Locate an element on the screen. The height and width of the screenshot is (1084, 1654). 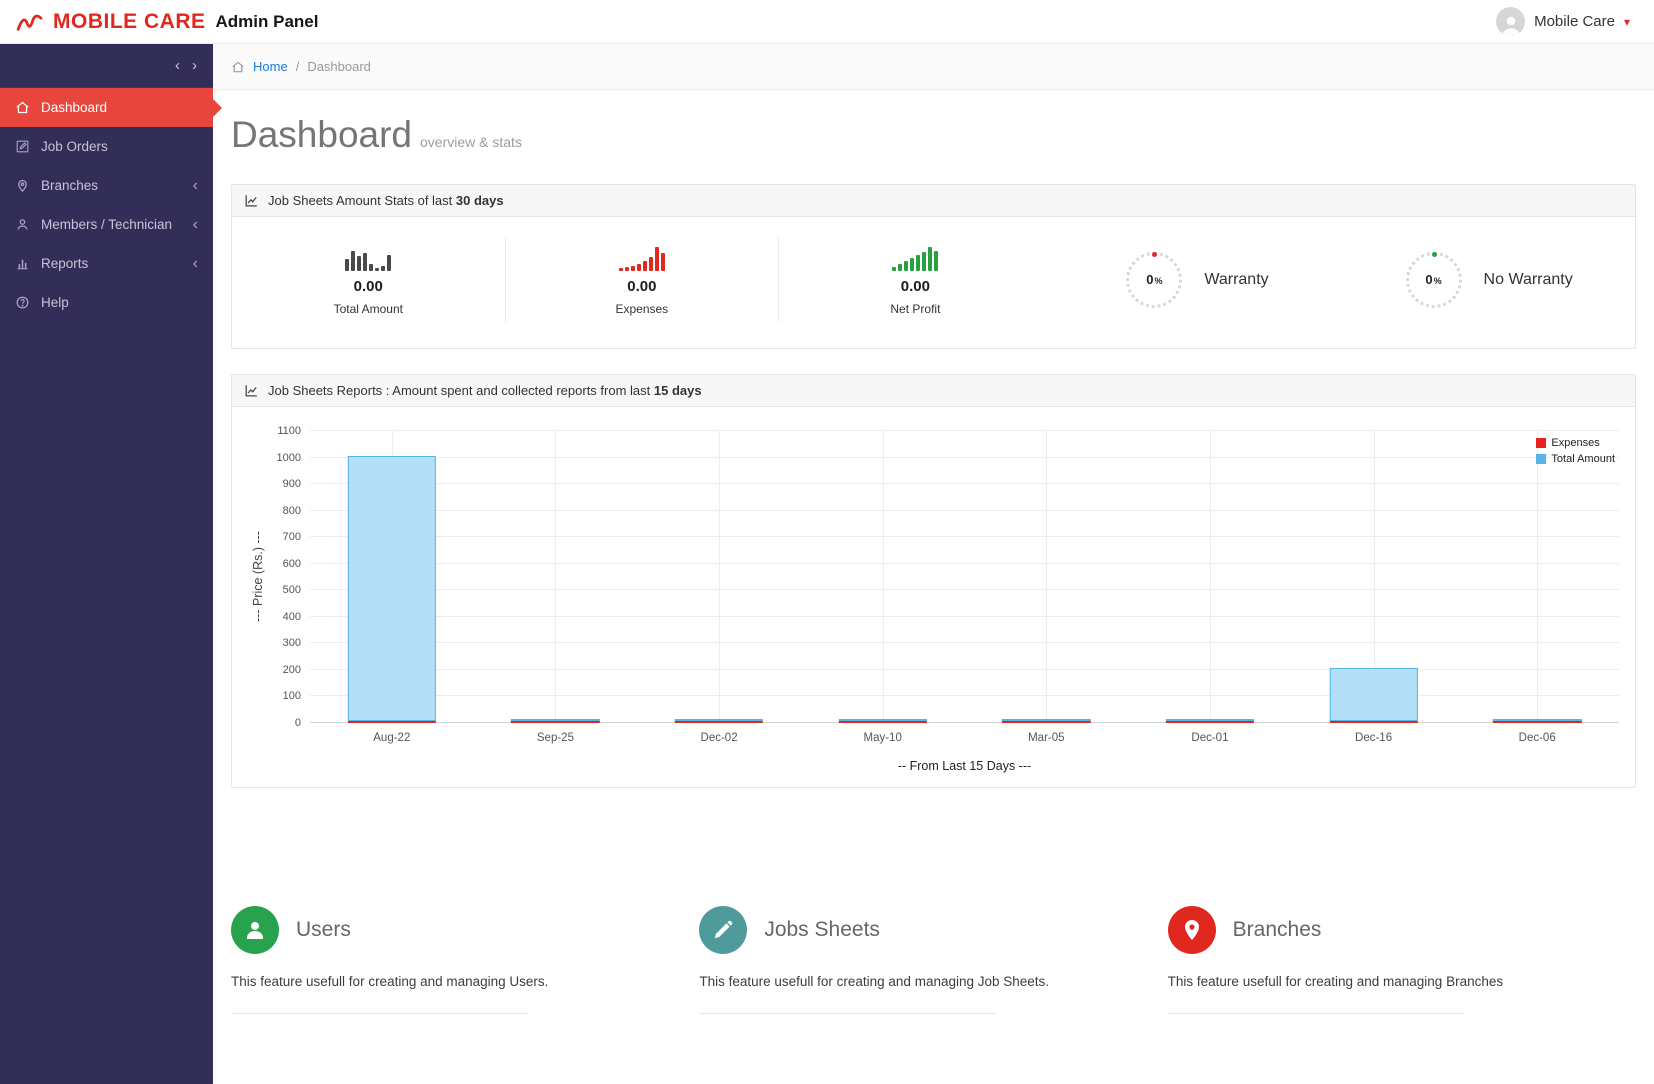
chart-legend: Expenses Total Amount is located at coordinates (1575, 451).